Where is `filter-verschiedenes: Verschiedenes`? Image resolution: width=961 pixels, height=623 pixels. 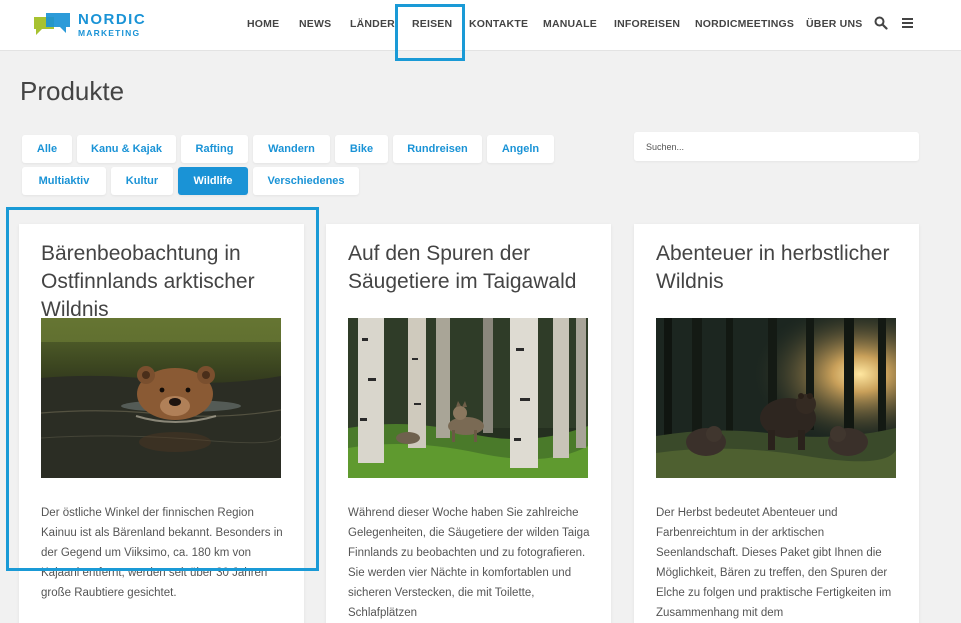
filter-verschiedenes: Verschiedenes is located at coordinates (306, 181).